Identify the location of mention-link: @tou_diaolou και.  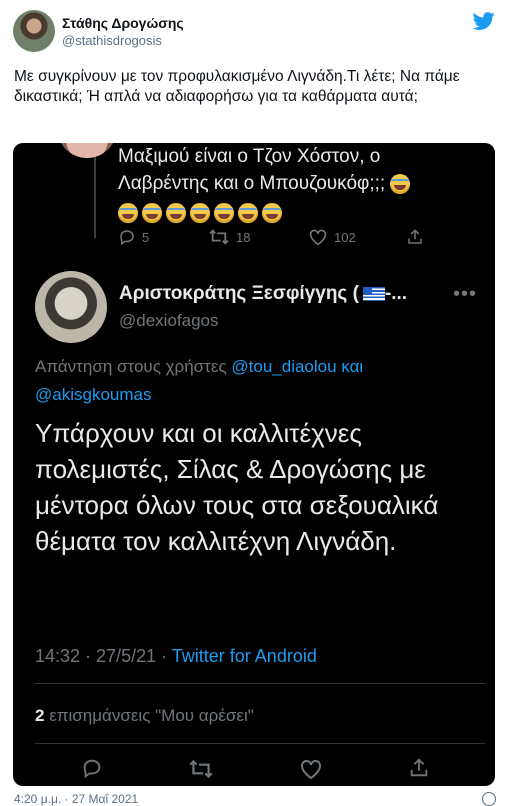
(297, 366).